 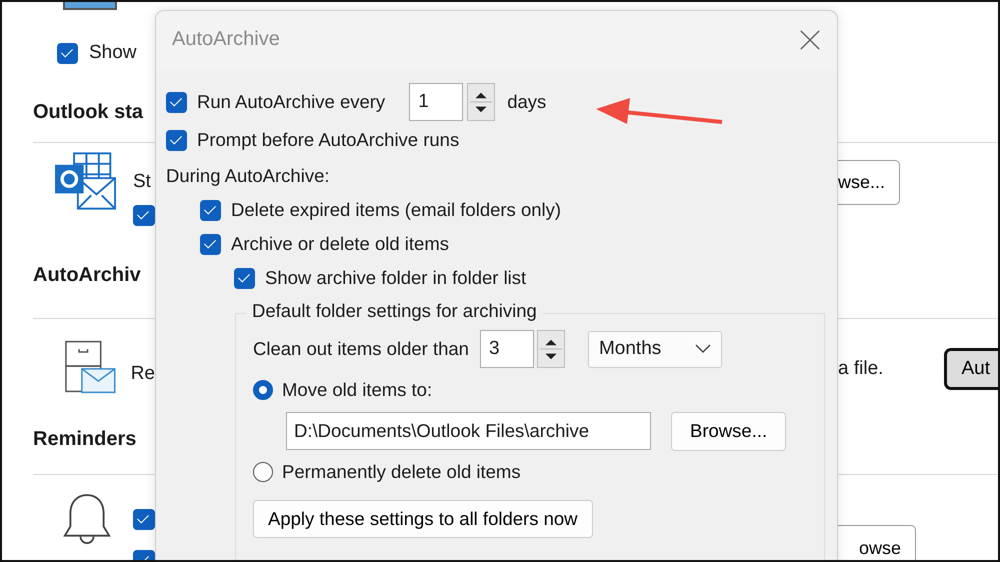 I want to click on option-label: St, so click(x=142, y=182).